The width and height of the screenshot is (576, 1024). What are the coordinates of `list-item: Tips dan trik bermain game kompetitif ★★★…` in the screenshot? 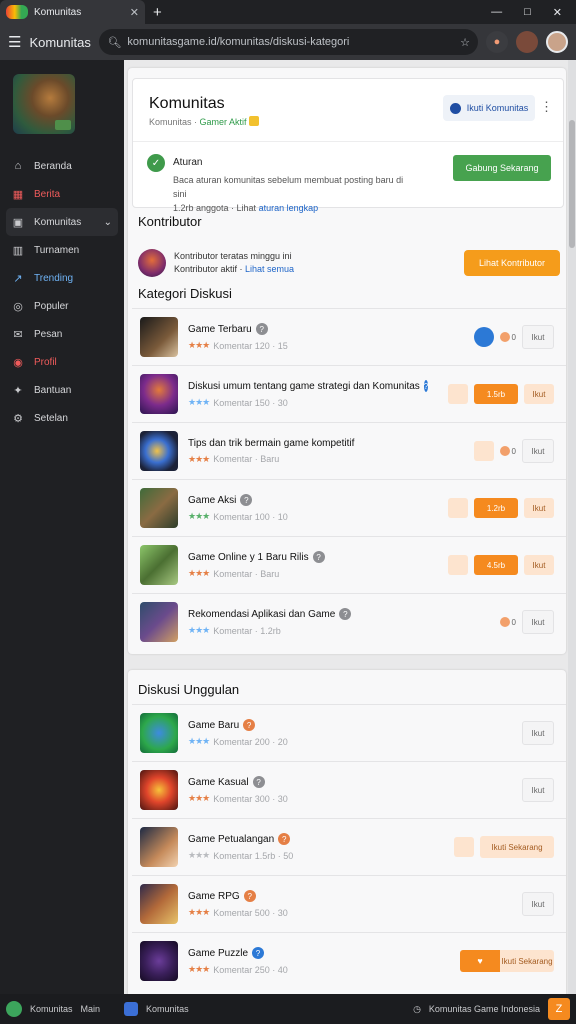 It's located at (349, 450).